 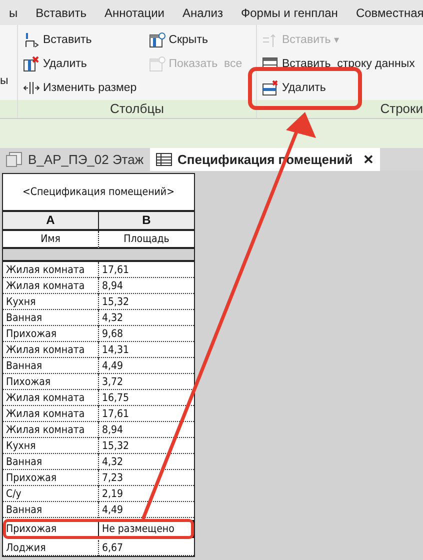 What do you see at coordinates (50, 382) in the screenshot?
I see `table-cell: Пихожая` at bounding box center [50, 382].